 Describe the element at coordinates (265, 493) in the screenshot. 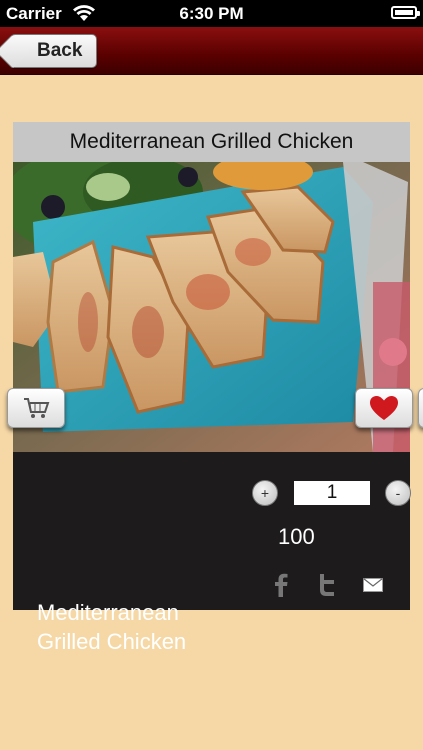

I see `increase-quantity-button: +` at that location.